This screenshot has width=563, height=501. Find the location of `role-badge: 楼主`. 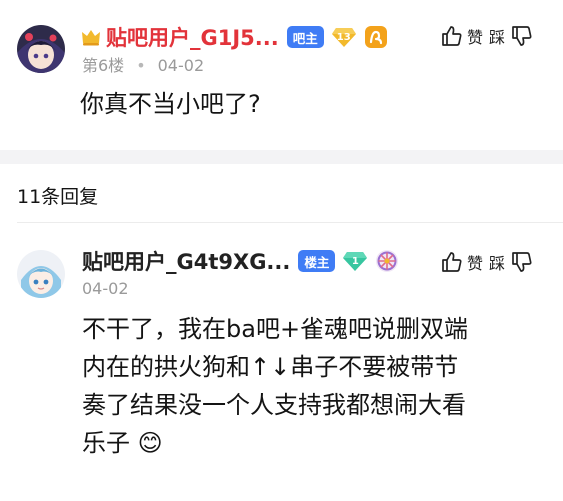

role-badge: 楼主 is located at coordinates (317, 261).